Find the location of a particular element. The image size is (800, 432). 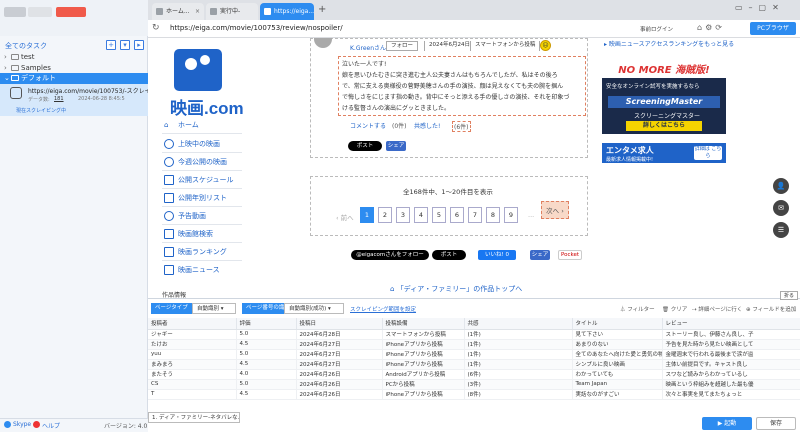

nav-year-list: 公開年別リスト is located at coordinates (205, 198).